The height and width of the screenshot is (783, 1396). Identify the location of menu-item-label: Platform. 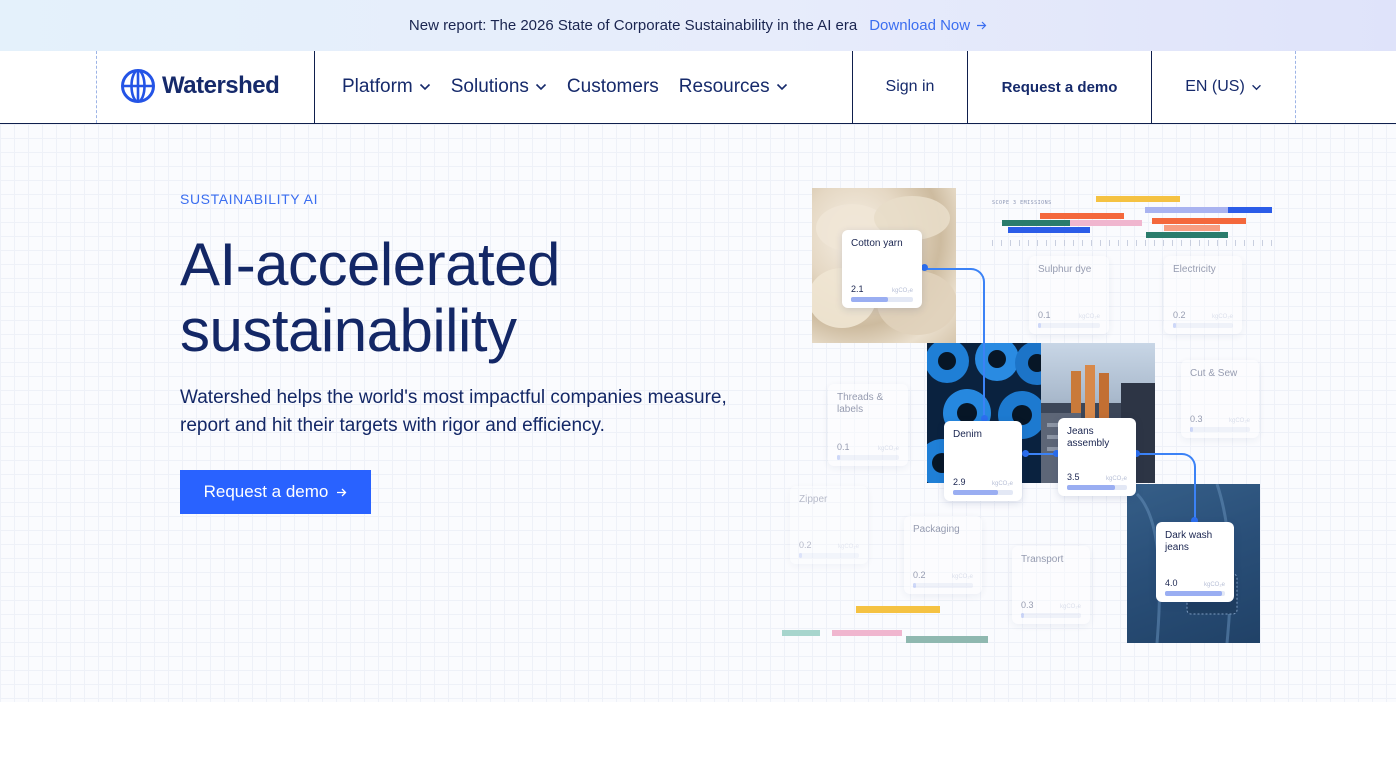
(377, 86).